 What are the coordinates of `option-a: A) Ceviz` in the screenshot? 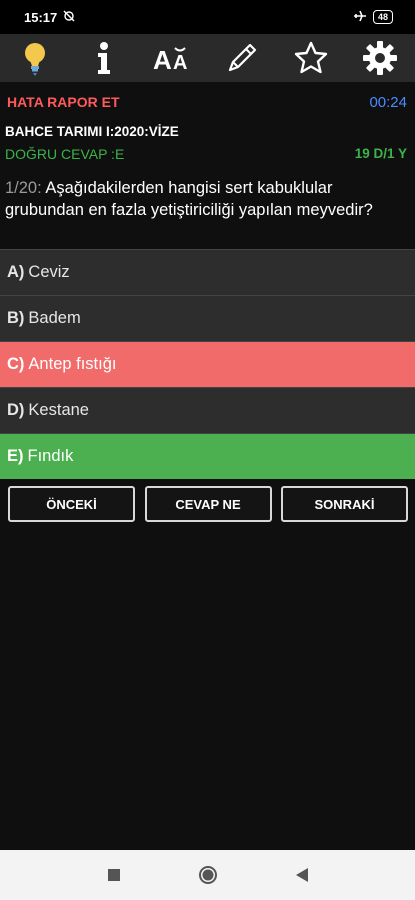 It's located at (207, 272).